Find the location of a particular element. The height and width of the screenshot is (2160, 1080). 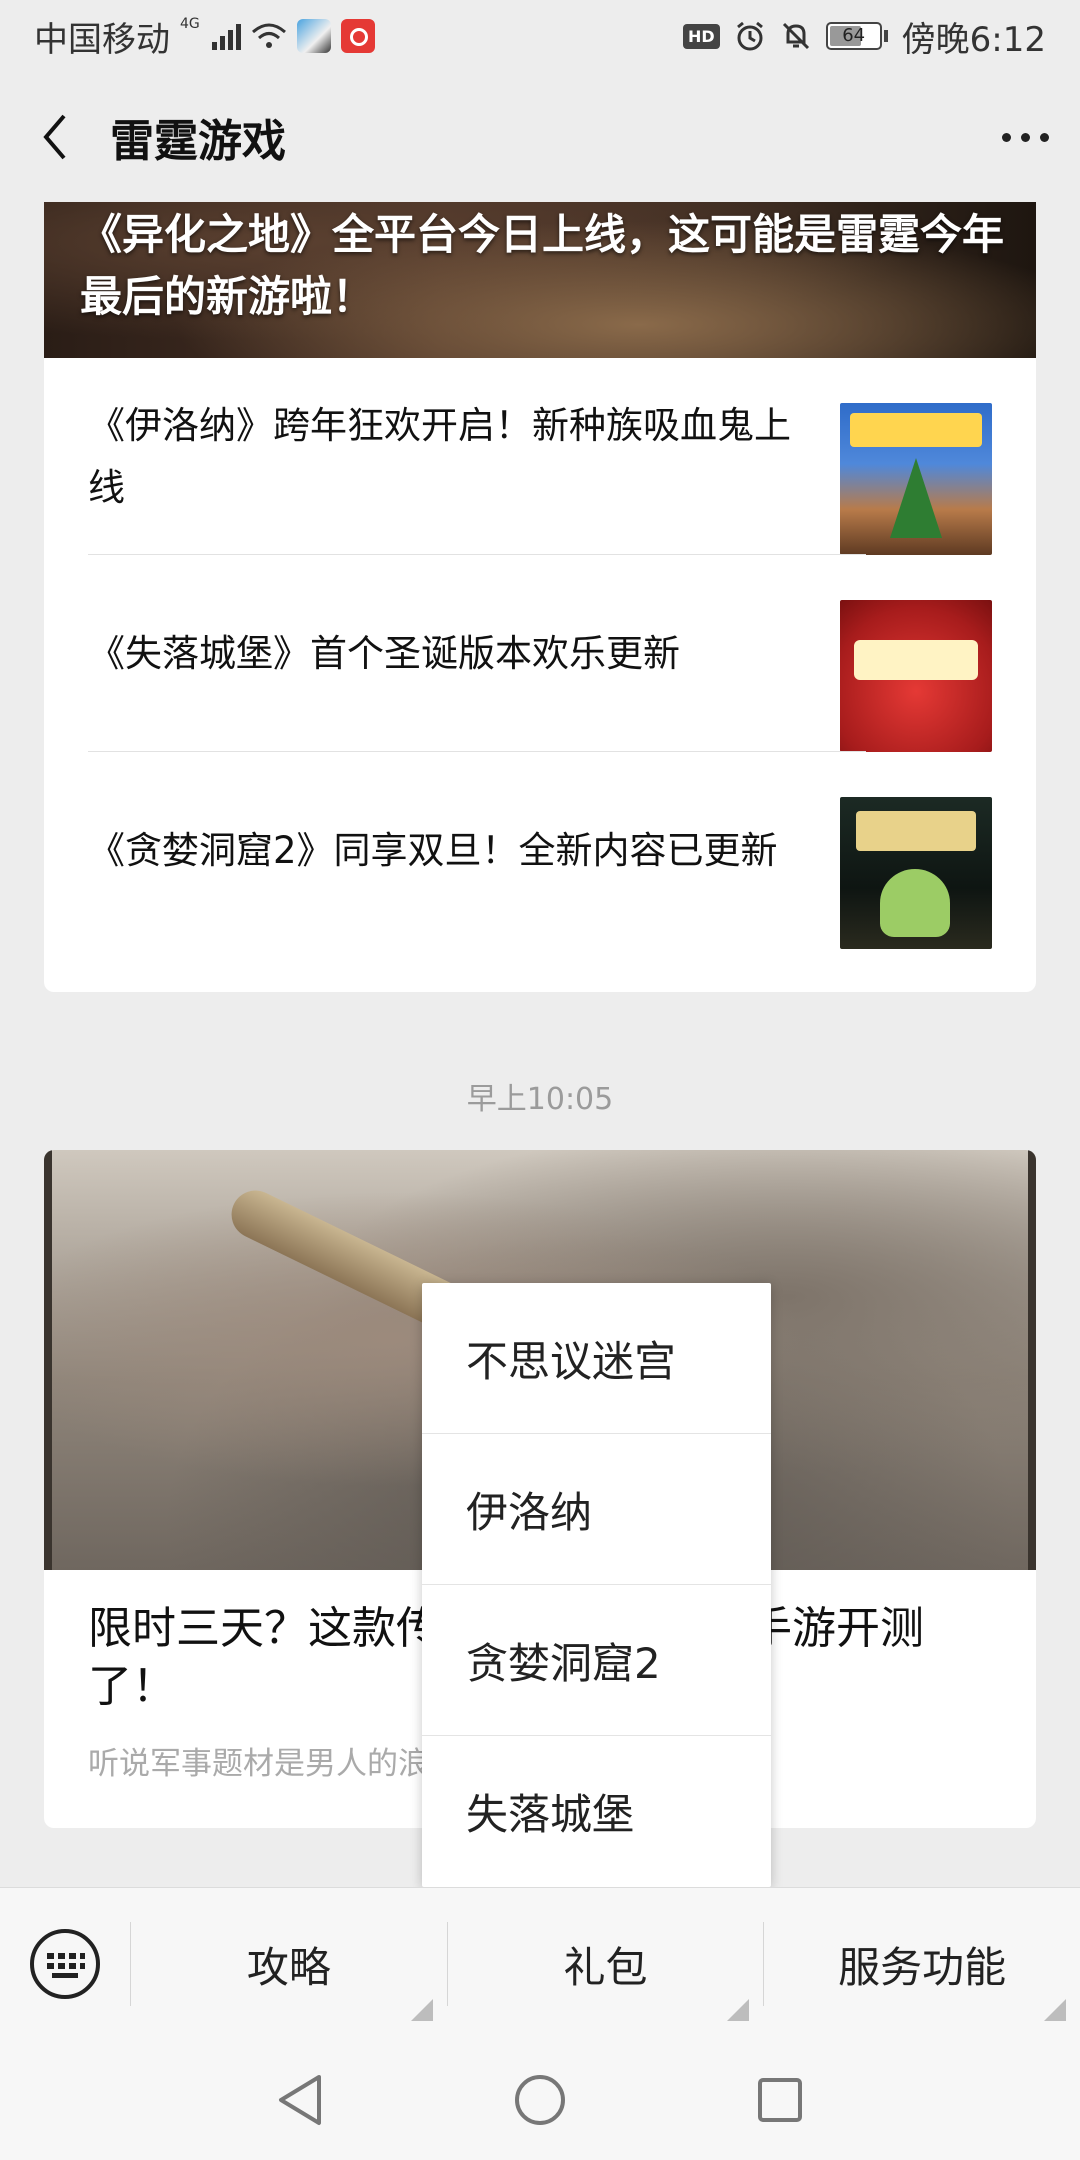

submenu-popup: 不思议迷宫 伊洛纳 贪婪洞窟2 失落城堡 is located at coordinates (596, 1585).